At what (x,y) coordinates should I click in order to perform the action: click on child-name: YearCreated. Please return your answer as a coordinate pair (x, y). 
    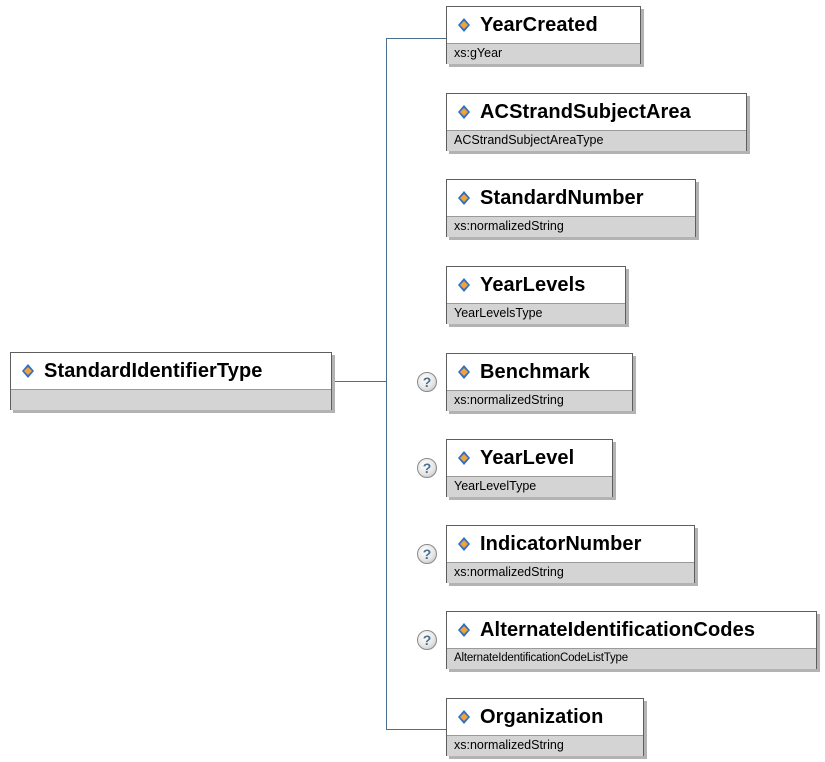
    Looking at the image, I should click on (539, 24).